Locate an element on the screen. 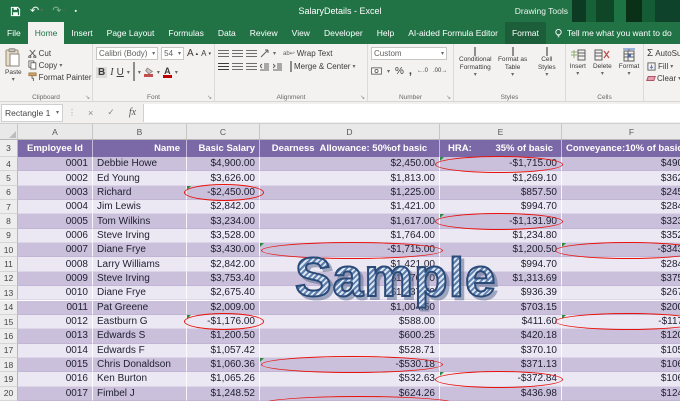 The height and width of the screenshot is (401, 680). cell-hra: $371.13 is located at coordinates (501, 365).